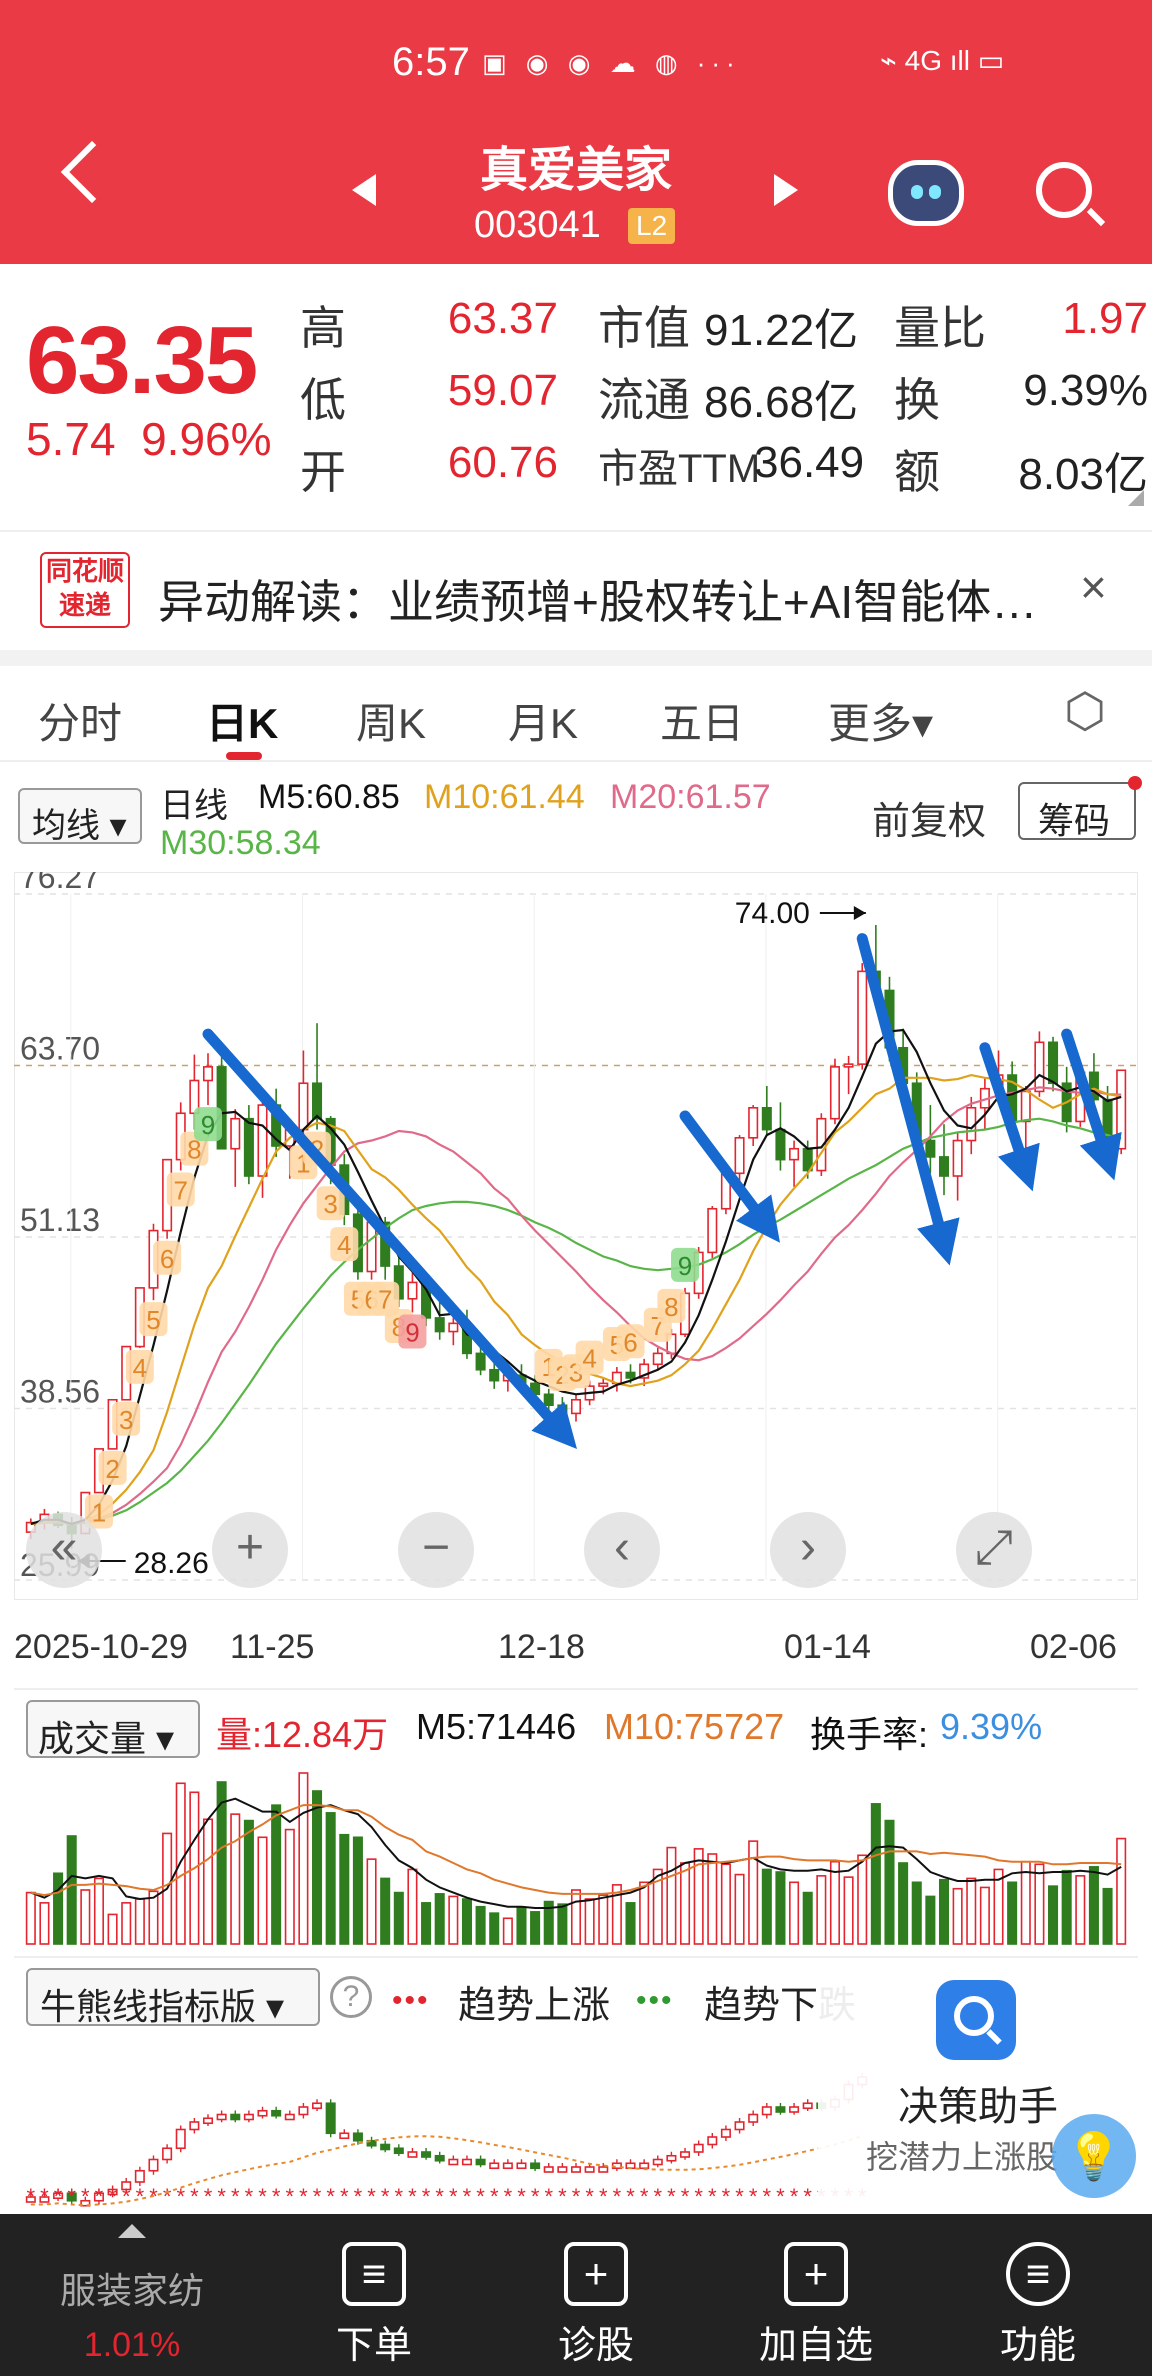  What do you see at coordinates (323, 400) in the screenshot?
I see `low-label: 低` at bounding box center [323, 400].